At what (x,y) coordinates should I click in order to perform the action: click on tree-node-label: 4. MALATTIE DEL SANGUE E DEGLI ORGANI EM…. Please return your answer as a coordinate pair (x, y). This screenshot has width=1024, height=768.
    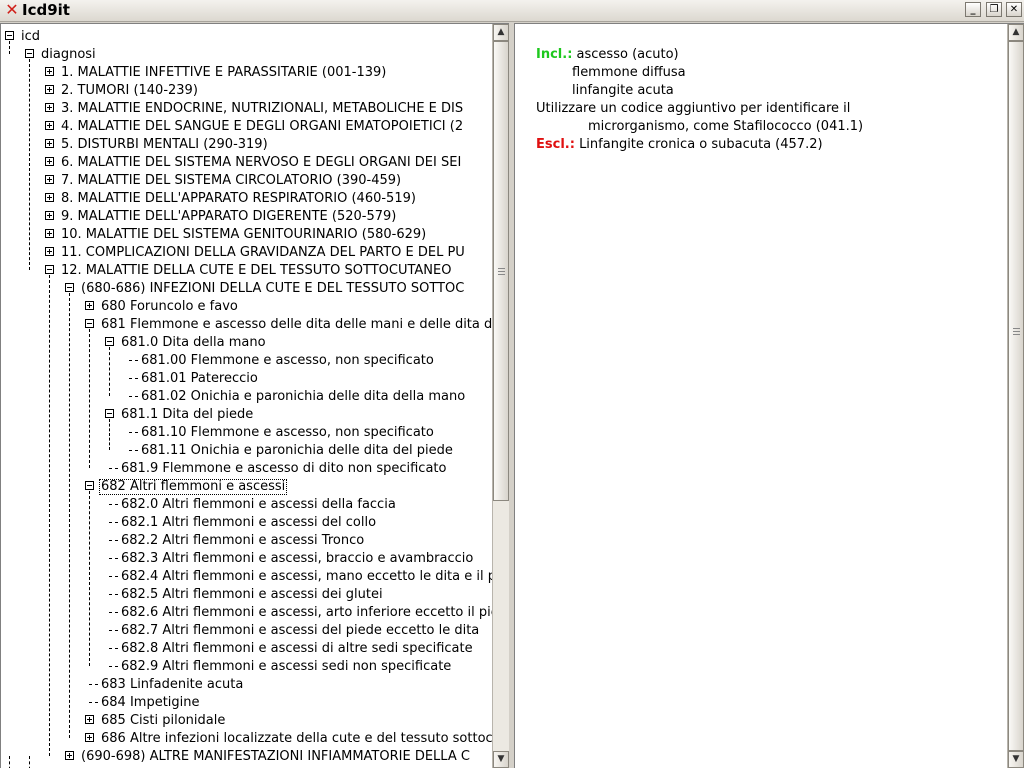
    Looking at the image, I should click on (262, 127).